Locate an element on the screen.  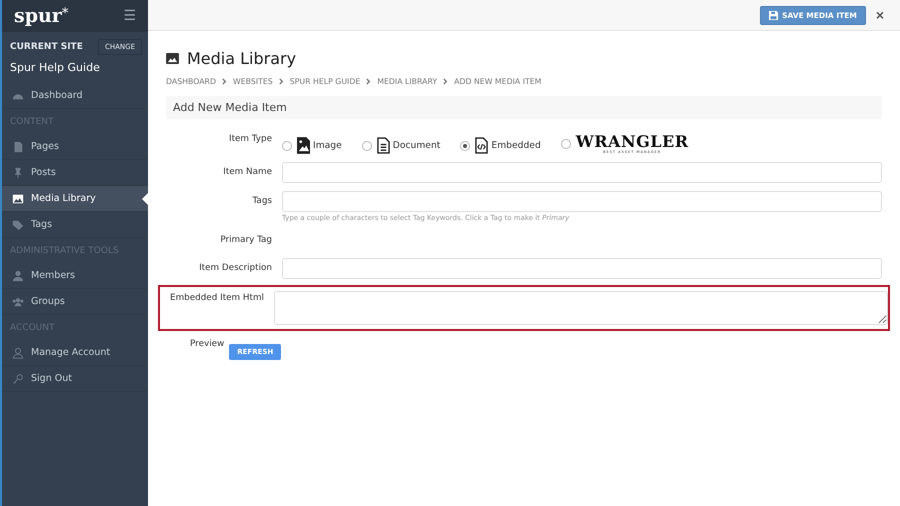
option-label: Embedded is located at coordinates (516, 145).